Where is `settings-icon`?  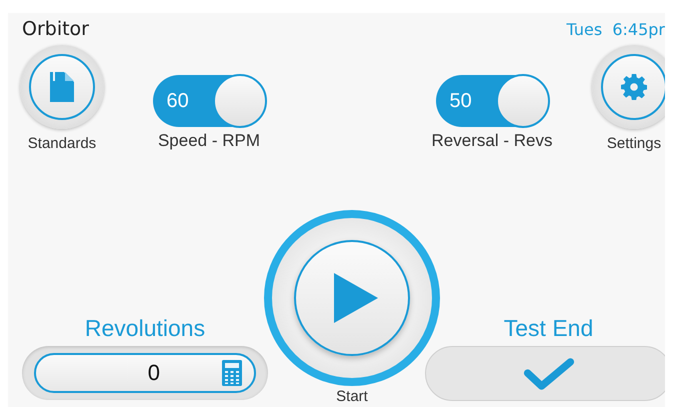
settings-icon is located at coordinates (634, 87).